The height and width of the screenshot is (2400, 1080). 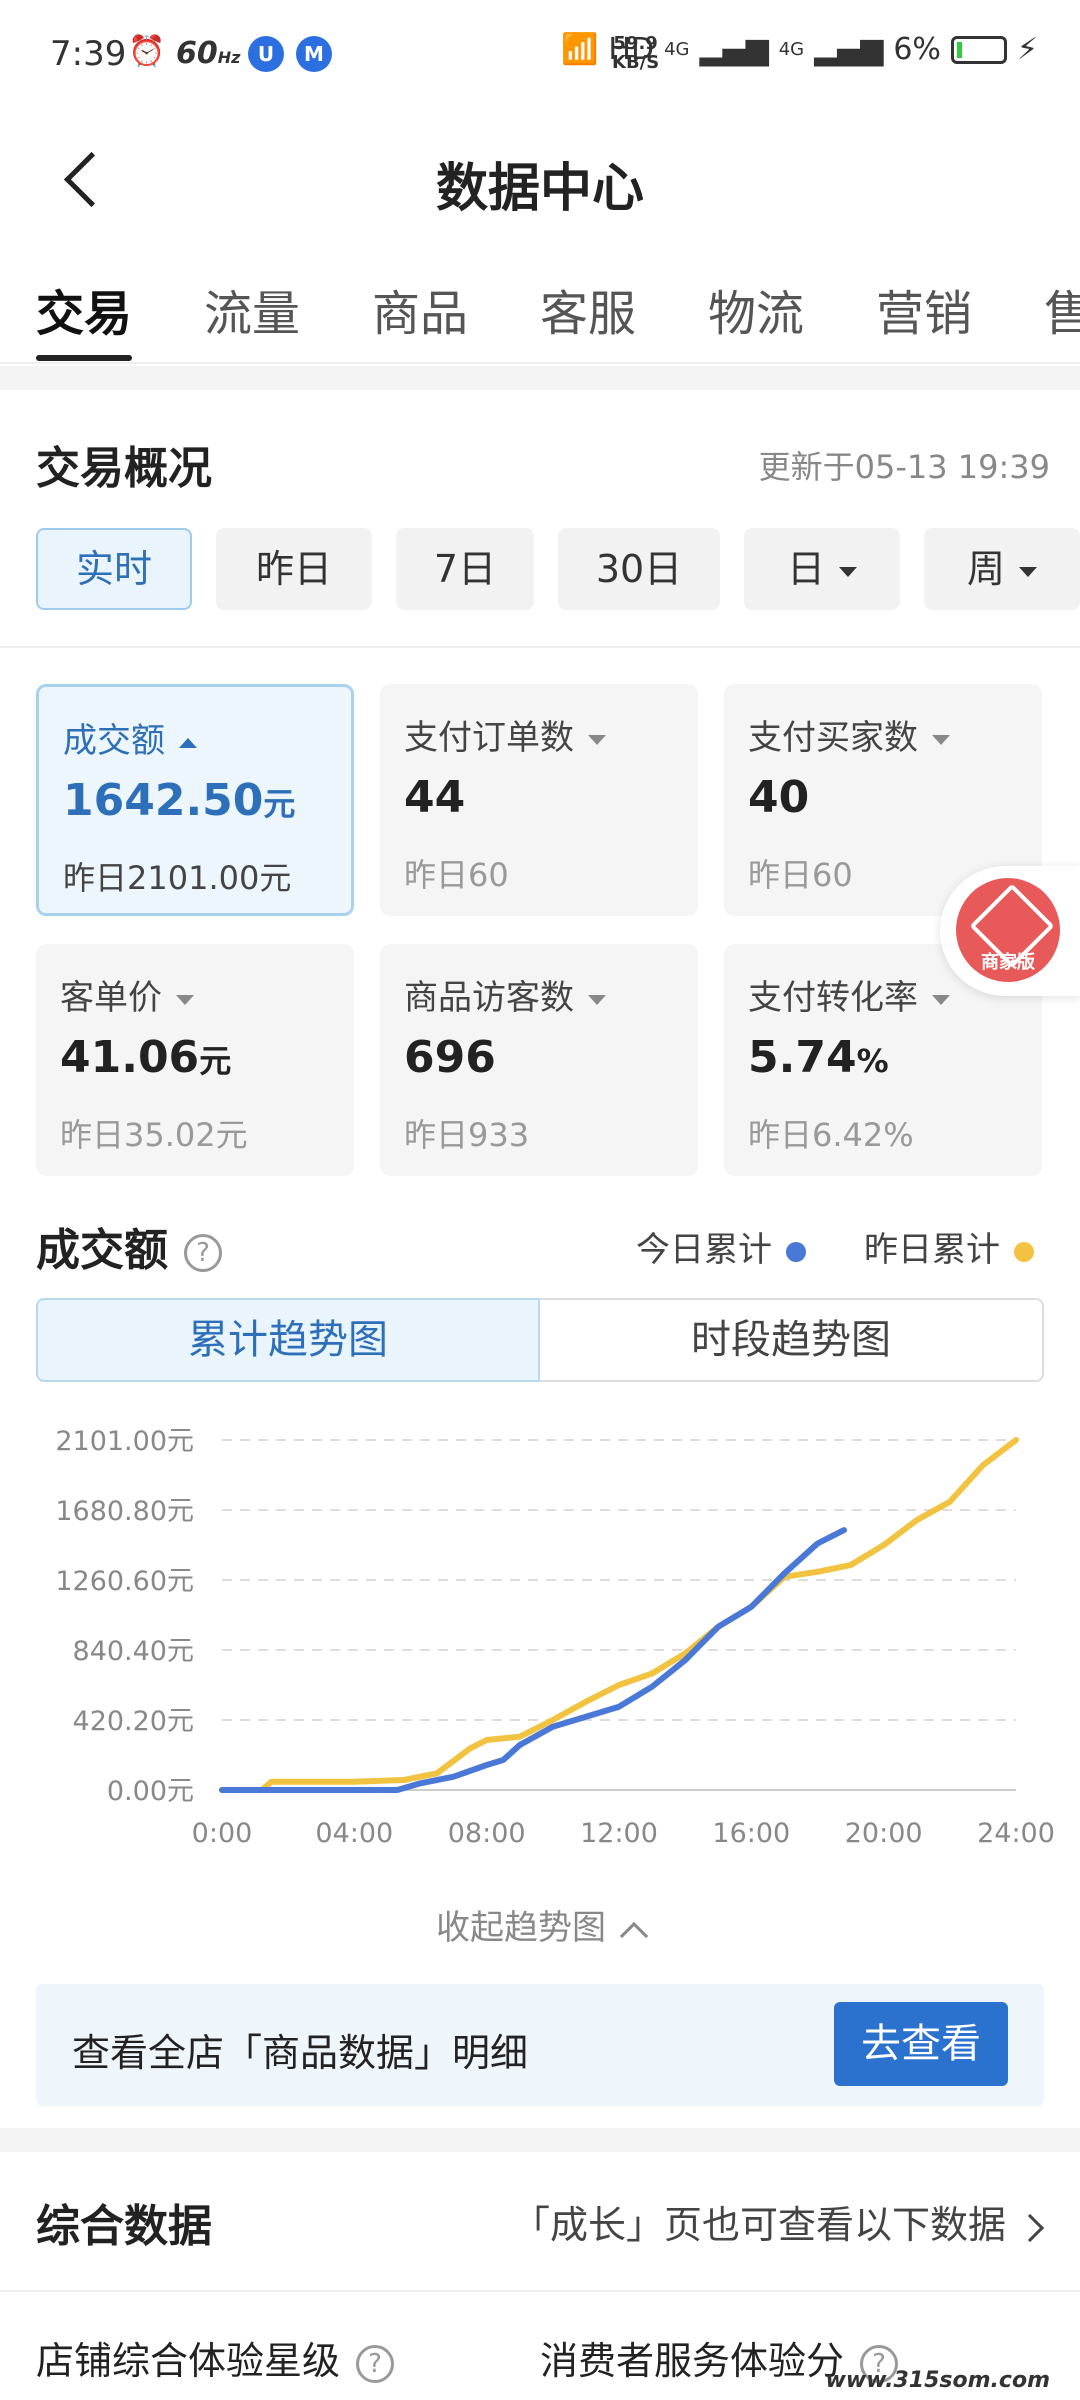 What do you see at coordinates (450, 1057) in the screenshot?
I see `metric-value: 696` at bounding box center [450, 1057].